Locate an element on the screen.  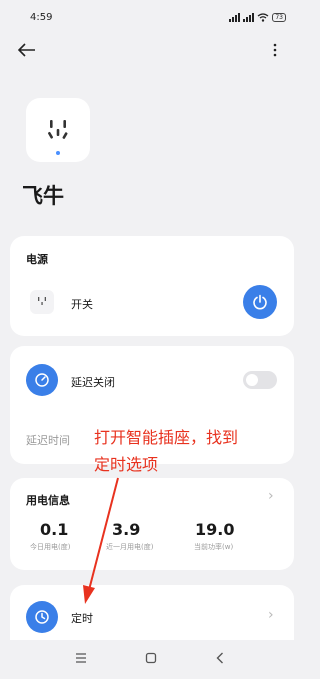
annotation-line-2: 定时选项 is located at coordinates (126, 464).